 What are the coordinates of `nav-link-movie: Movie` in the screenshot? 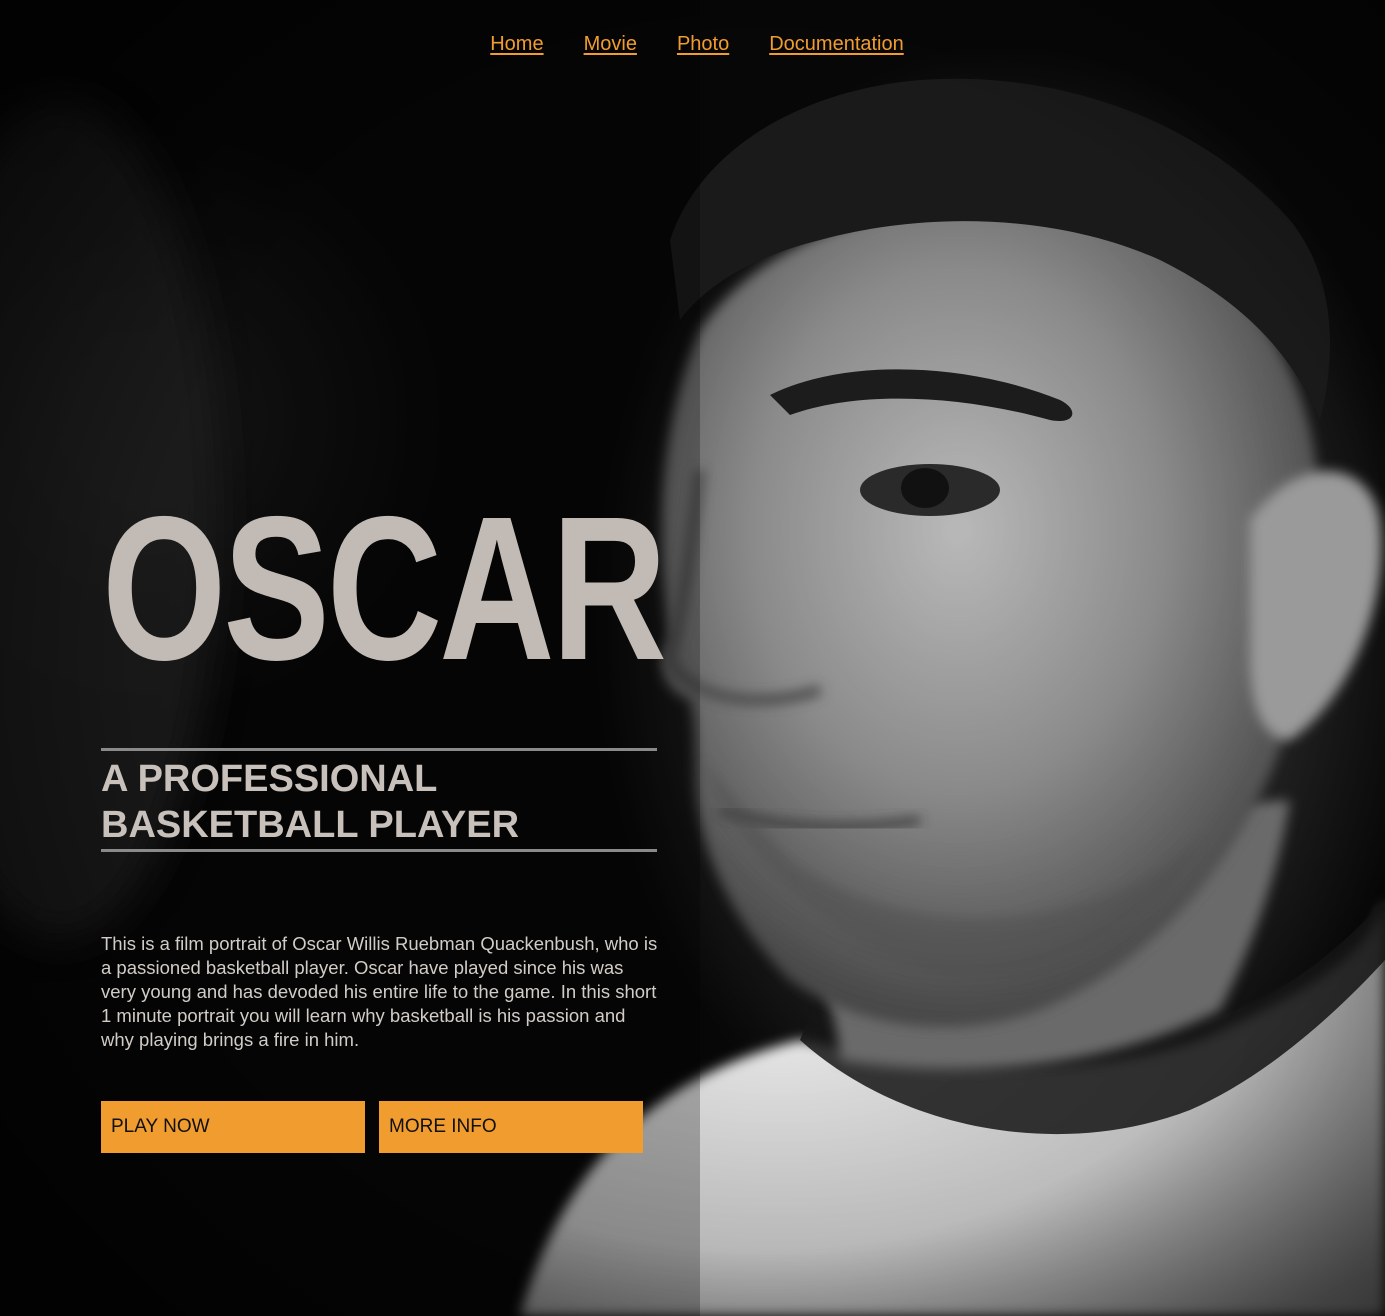 It's located at (610, 44).